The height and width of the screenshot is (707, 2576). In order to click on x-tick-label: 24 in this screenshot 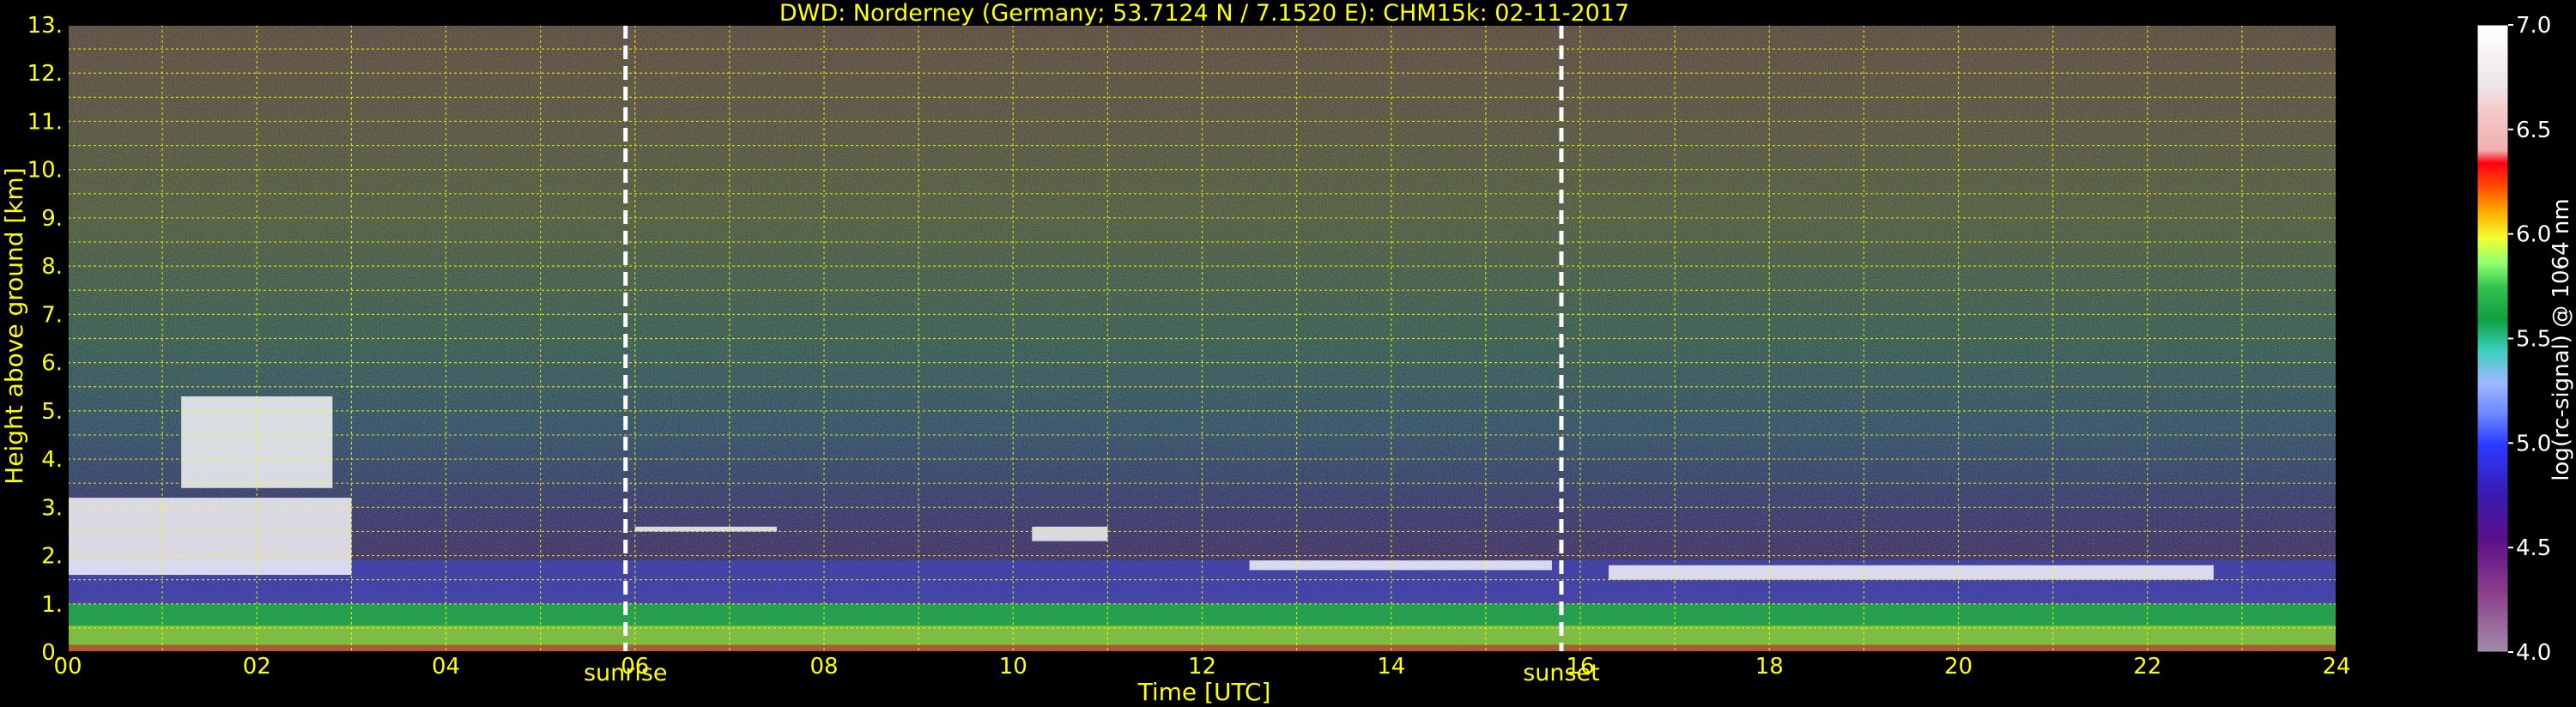, I will do `click(2336, 667)`.